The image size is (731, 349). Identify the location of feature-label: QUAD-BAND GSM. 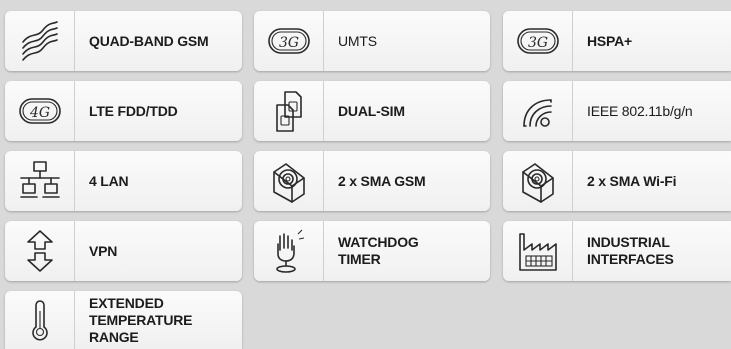
(149, 40).